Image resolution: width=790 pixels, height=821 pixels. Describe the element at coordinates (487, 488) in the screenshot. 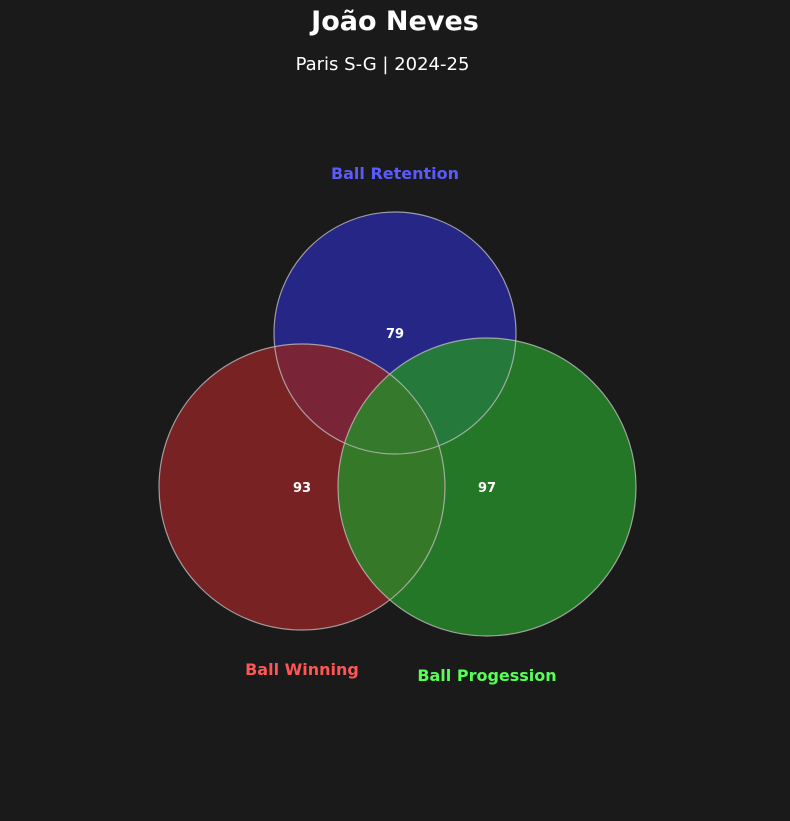

I see `ball-progession-value: 97` at that location.